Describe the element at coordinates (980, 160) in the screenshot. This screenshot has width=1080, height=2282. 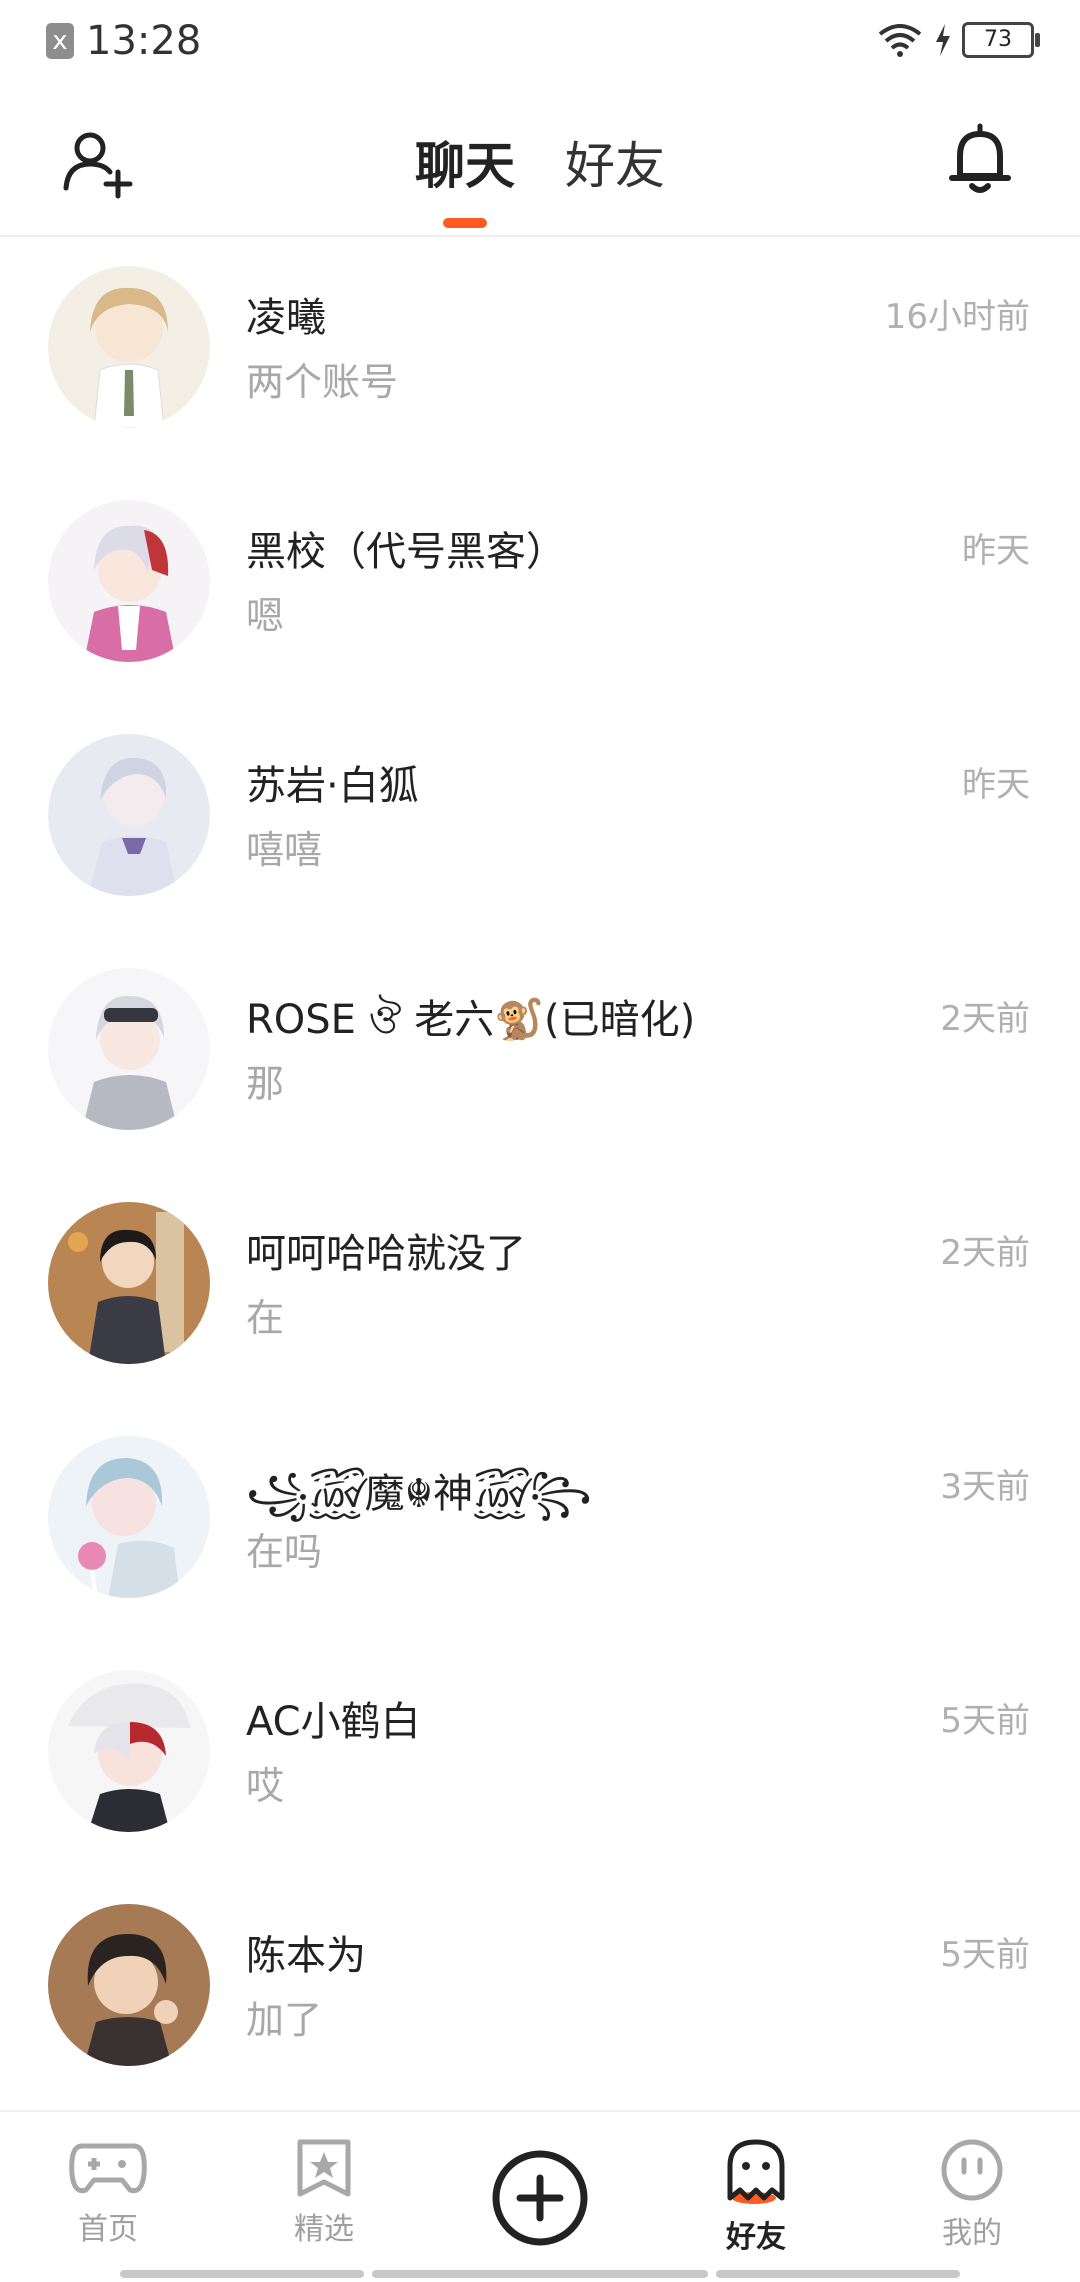
I see `bell-icon` at that location.